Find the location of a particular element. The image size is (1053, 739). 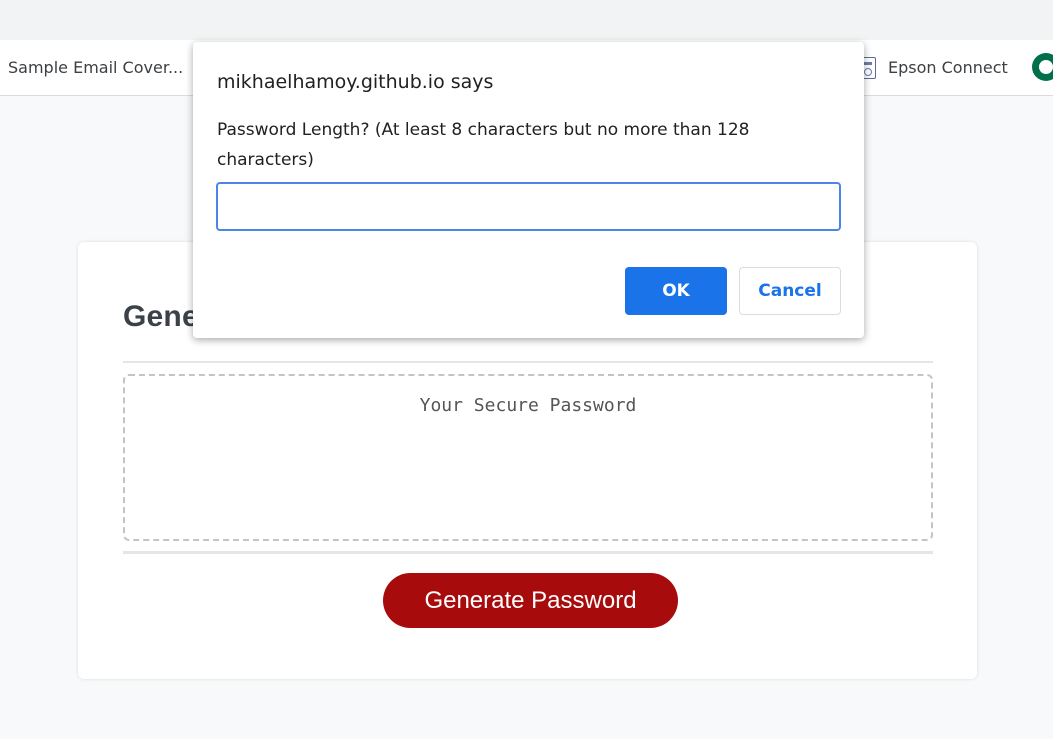

browser-top-strip is located at coordinates (526, 20).